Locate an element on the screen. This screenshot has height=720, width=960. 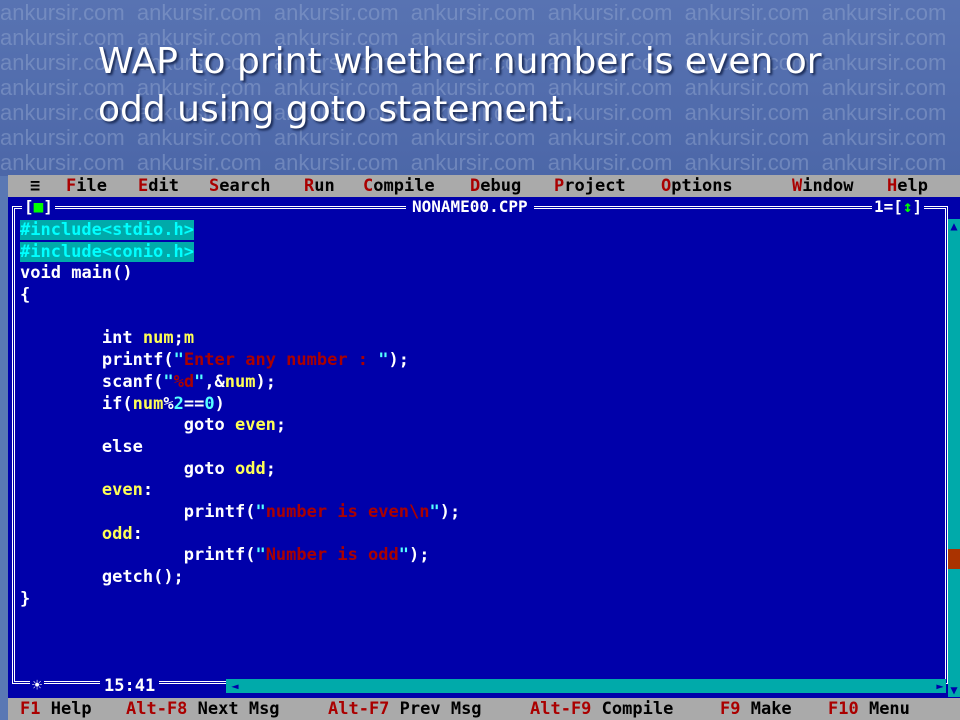
vertical-scrollbar: ▲ ▼ is located at coordinates (954, 458).